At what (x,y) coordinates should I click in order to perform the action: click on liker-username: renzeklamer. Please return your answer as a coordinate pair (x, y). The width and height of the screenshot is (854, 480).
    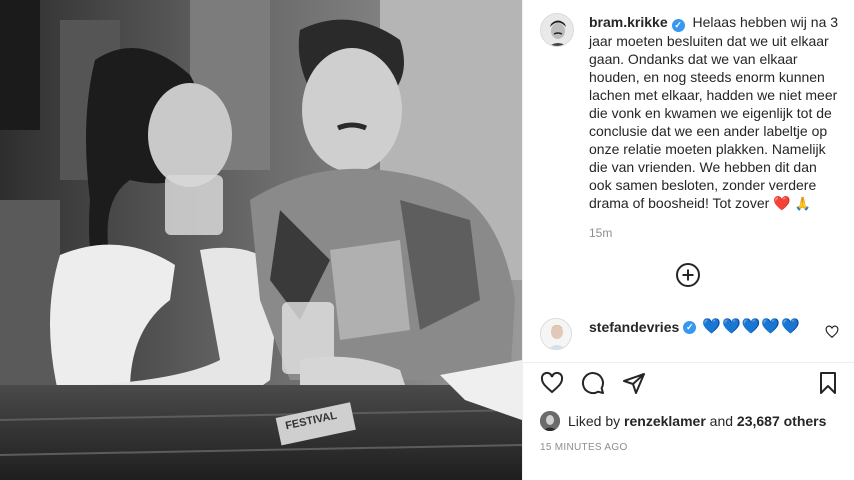
    Looking at the image, I should click on (665, 421).